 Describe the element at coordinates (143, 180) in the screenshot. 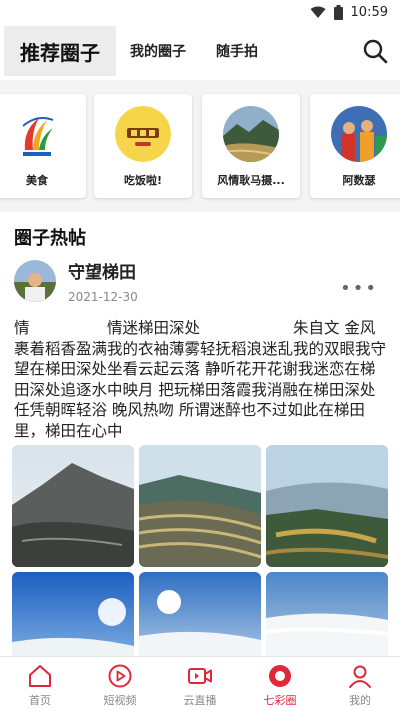

I see `circle-name: 吃饭啦!` at that location.